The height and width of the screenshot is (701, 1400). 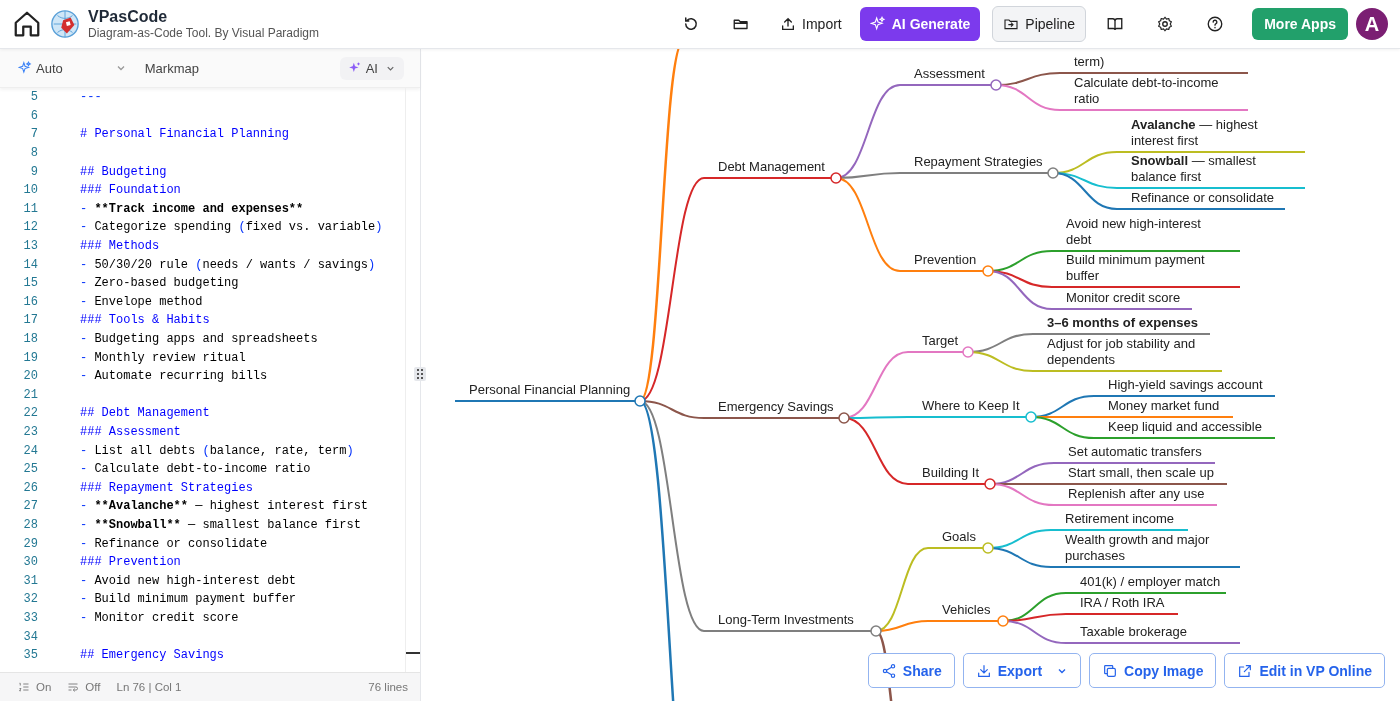 What do you see at coordinates (163, 357) in the screenshot?
I see `code-line: - Monthly review ritual` at bounding box center [163, 357].